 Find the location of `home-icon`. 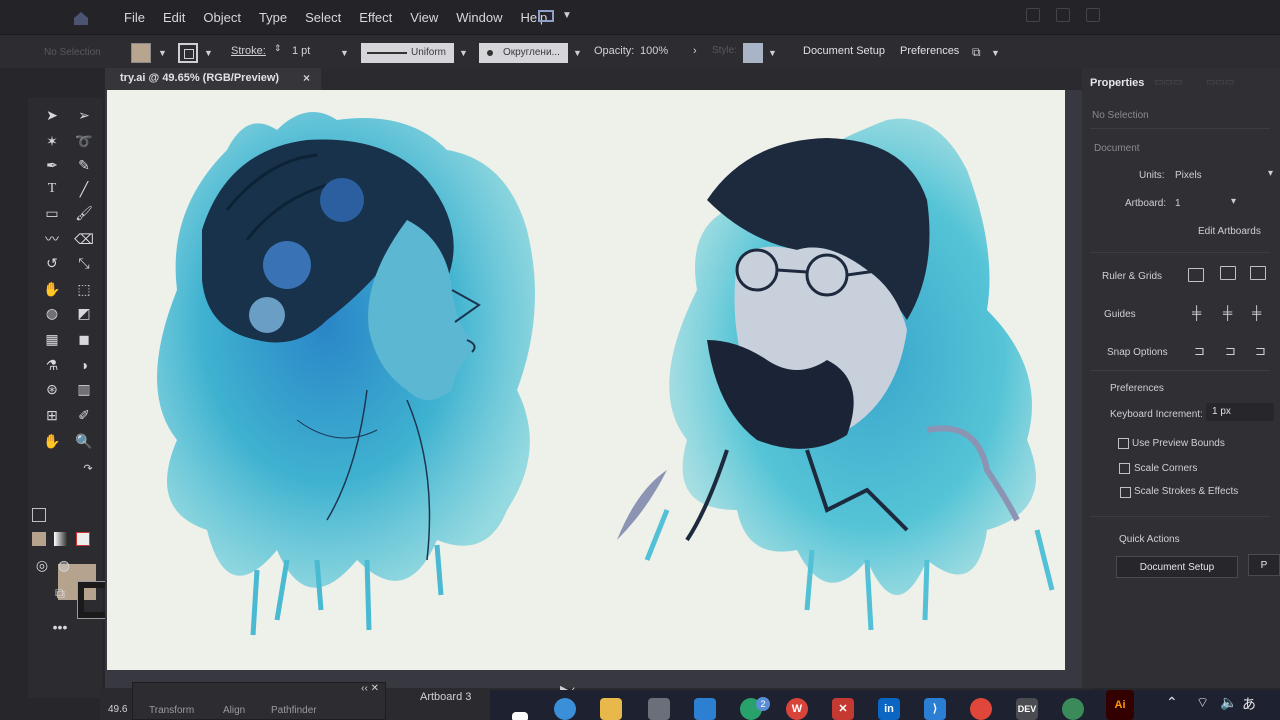

home-icon is located at coordinates (81, 18).